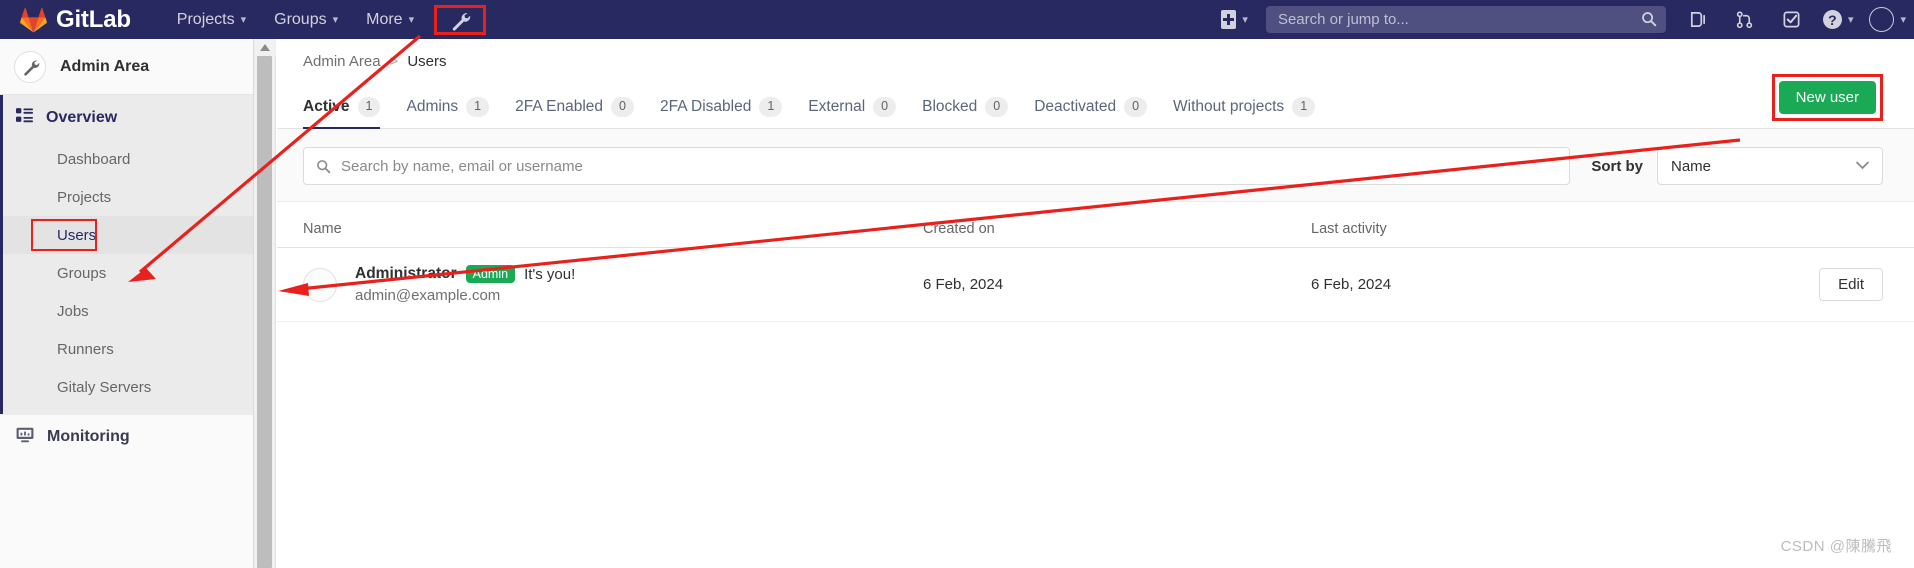 The height and width of the screenshot is (568, 1914). What do you see at coordinates (94, 159) in the screenshot?
I see `sidebar-item-dashboard-label: Dashboard` at bounding box center [94, 159].